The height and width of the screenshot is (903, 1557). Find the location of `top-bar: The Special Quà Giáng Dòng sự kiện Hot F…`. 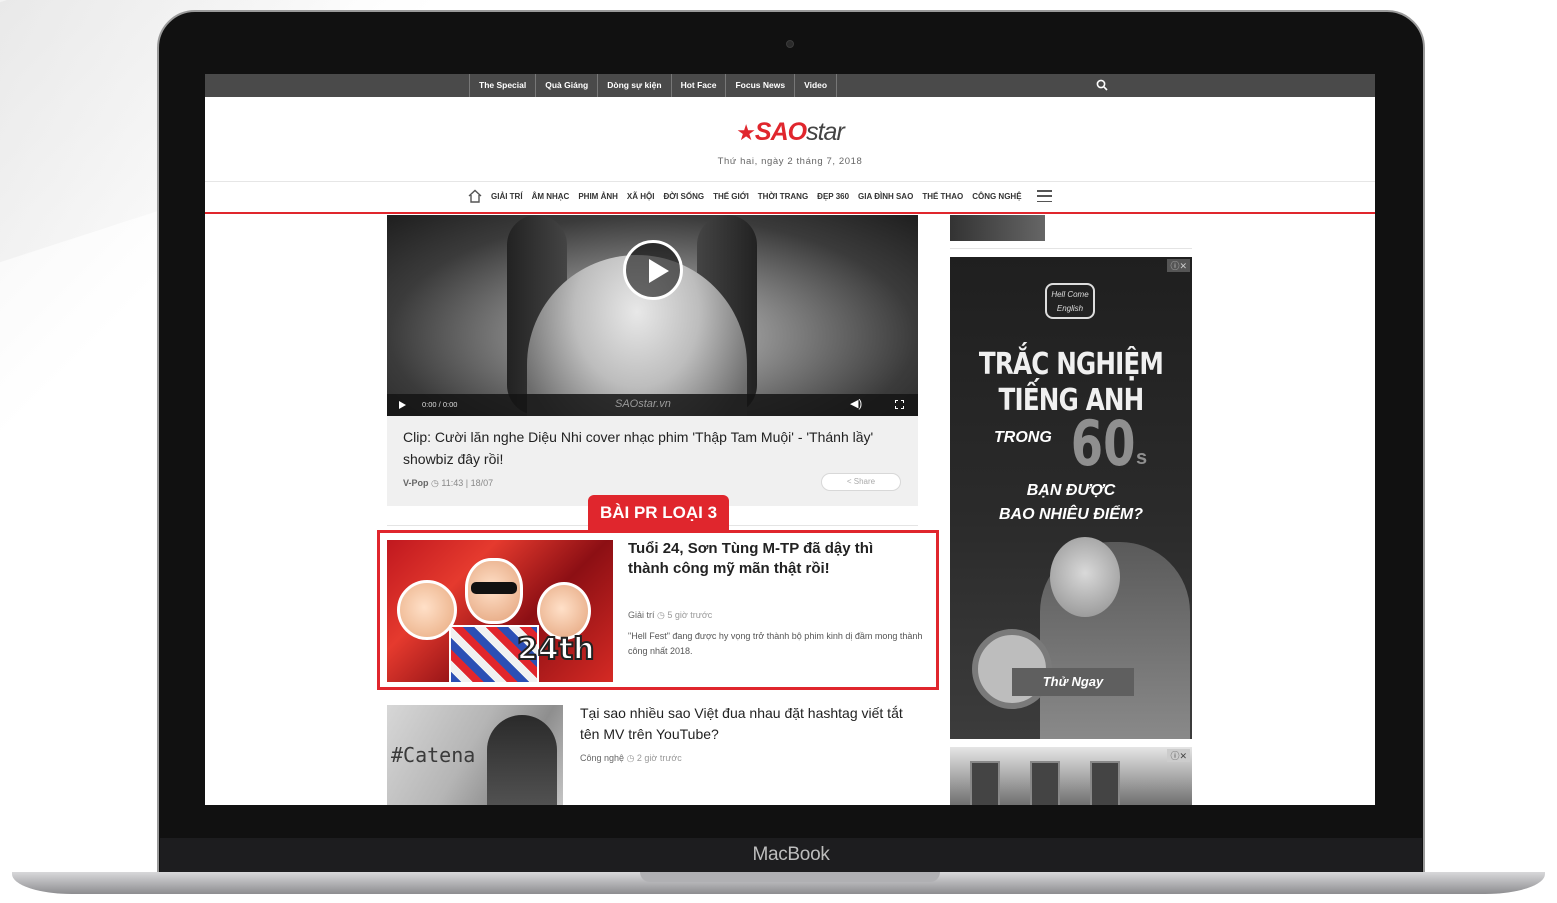

top-bar: The Special Quà Giáng Dòng sự kiện Hot F… is located at coordinates (790, 85).